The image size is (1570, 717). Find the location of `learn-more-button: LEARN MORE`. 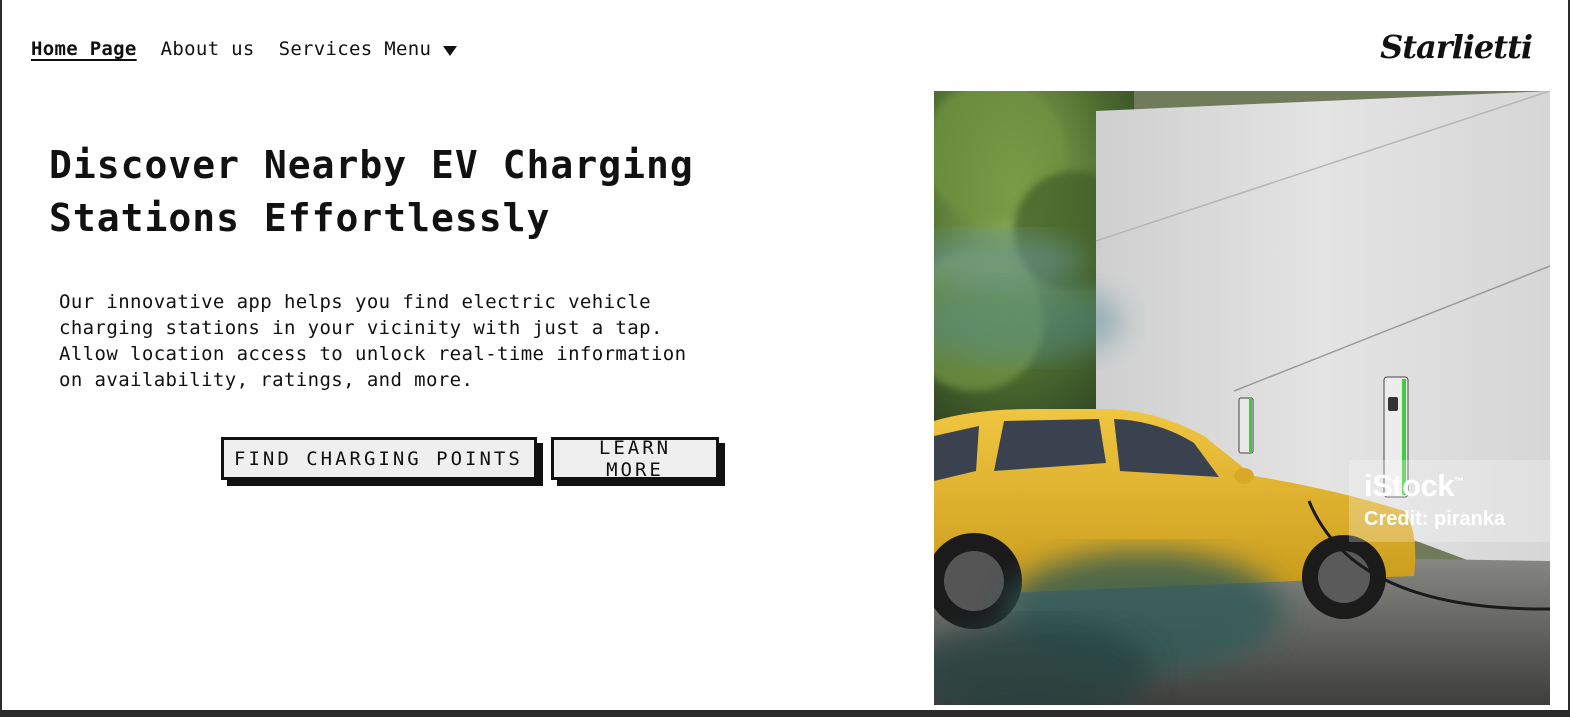

learn-more-button: LEARN MORE is located at coordinates (635, 459).